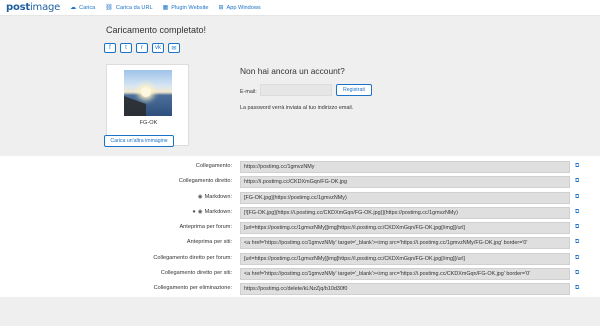 The image size is (600, 326). Describe the element at coordinates (165, 8) in the screenshot. I see `puzzle-icon: ▦` at that location.